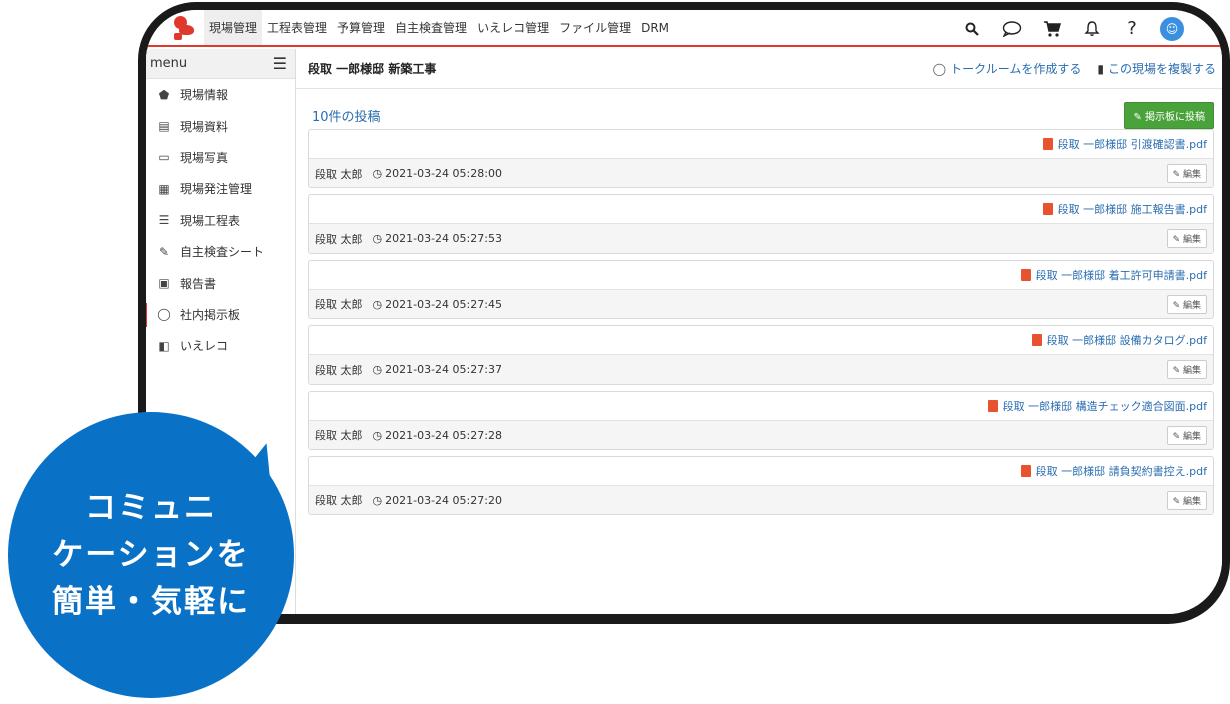  Describe the element at coordinates (1132, 144) in the screenshot. I see `attachment-link: 段取 一郎様邸 引渡確認書.pdf` at that location.